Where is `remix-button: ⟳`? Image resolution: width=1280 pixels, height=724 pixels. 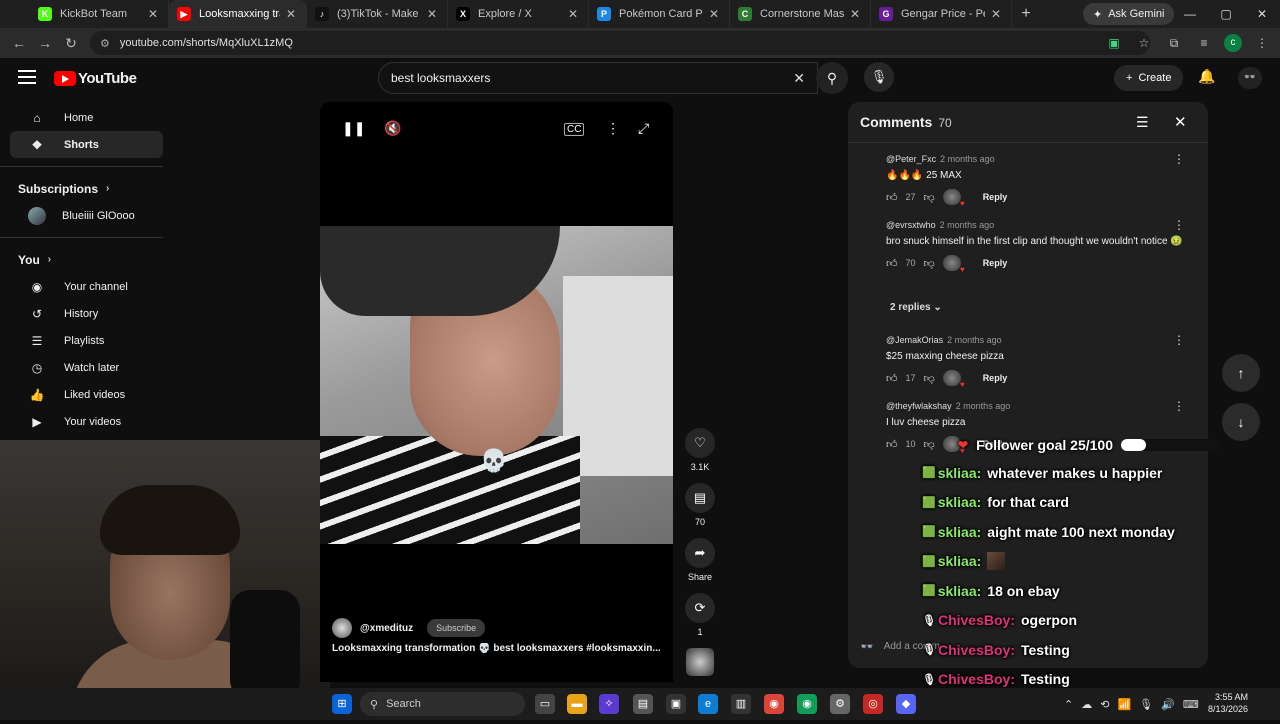
remix-button: ⟳ is located at coordinates (700, 608).